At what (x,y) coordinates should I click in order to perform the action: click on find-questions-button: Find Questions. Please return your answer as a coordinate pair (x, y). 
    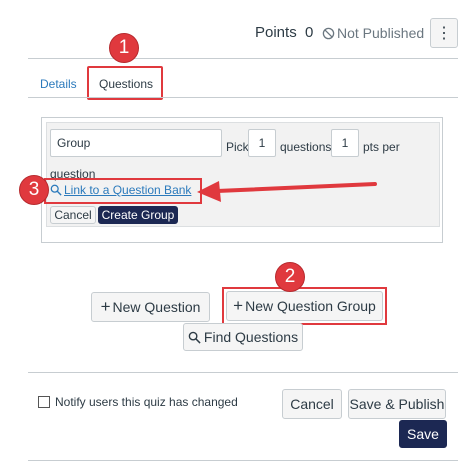
    Looking at the image, I should click on (243, 337).